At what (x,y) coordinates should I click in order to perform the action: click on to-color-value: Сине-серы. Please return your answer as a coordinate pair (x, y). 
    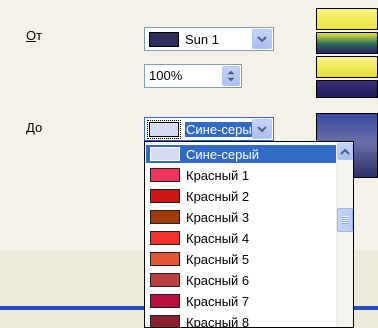
    Looking at the image, I should click on (219, 129).